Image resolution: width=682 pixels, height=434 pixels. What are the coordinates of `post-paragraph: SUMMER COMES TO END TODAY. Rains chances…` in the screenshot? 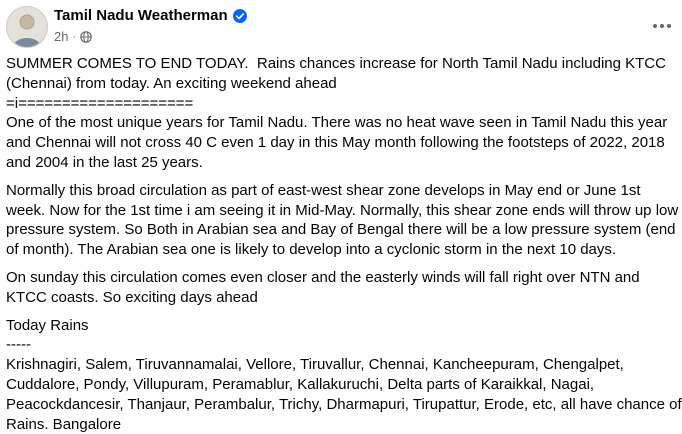 It's located at (338, 73).